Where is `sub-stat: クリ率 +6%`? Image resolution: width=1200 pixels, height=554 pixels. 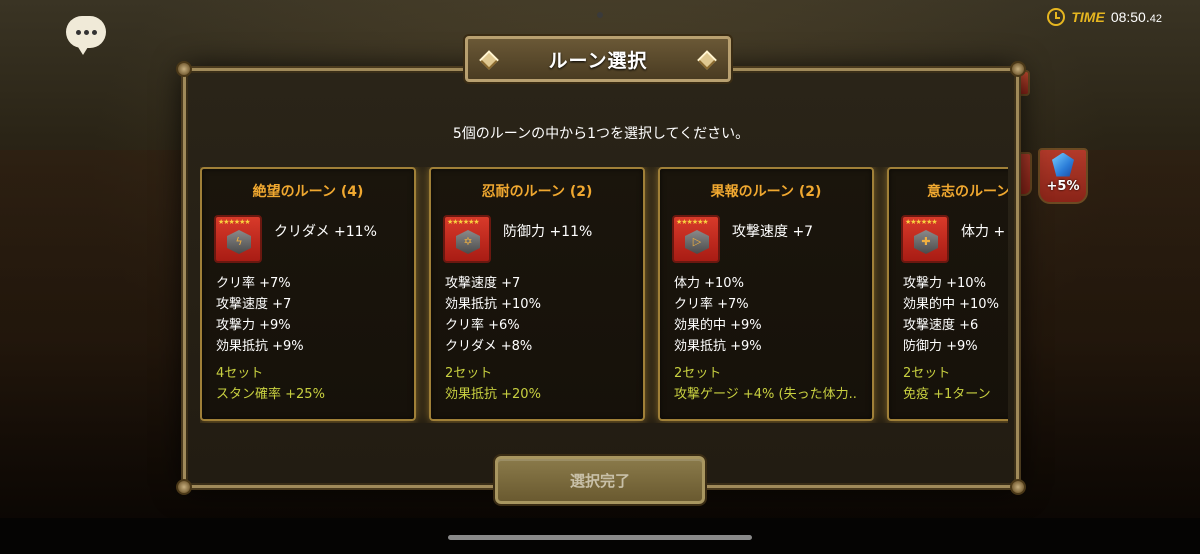
sub-stat: クリ率 +6% is located at coordinates (482, 325).